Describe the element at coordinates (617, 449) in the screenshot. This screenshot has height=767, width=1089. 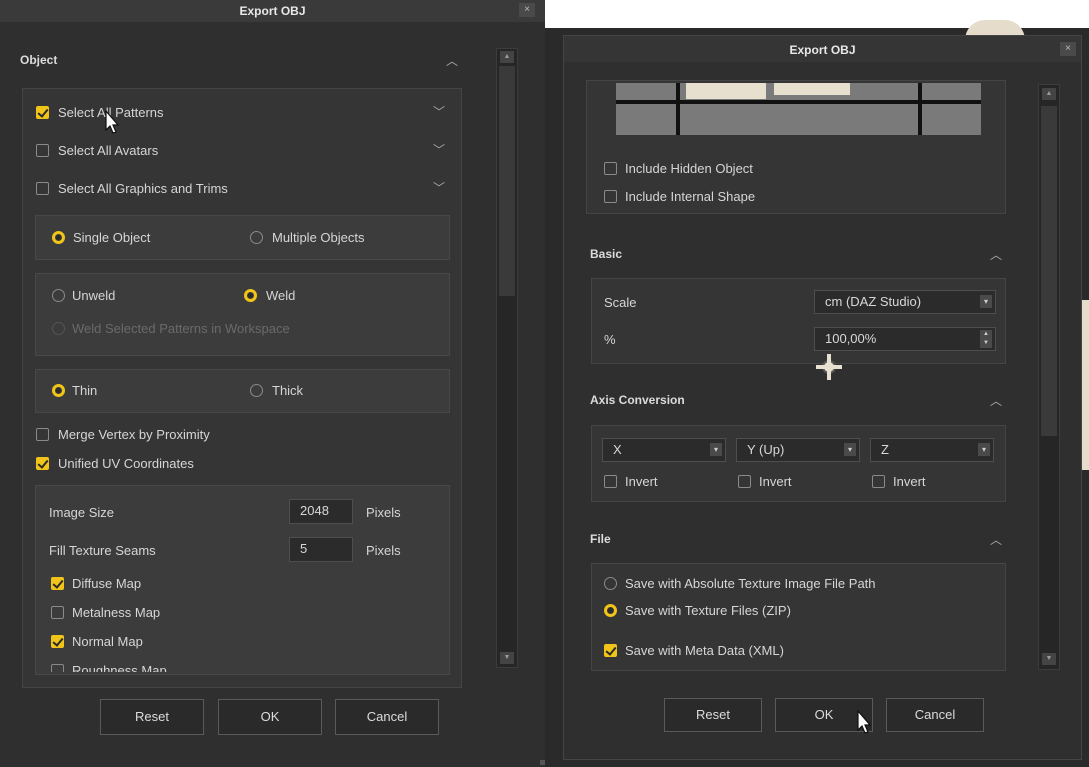
I see `axis-x-value: X` at that location.